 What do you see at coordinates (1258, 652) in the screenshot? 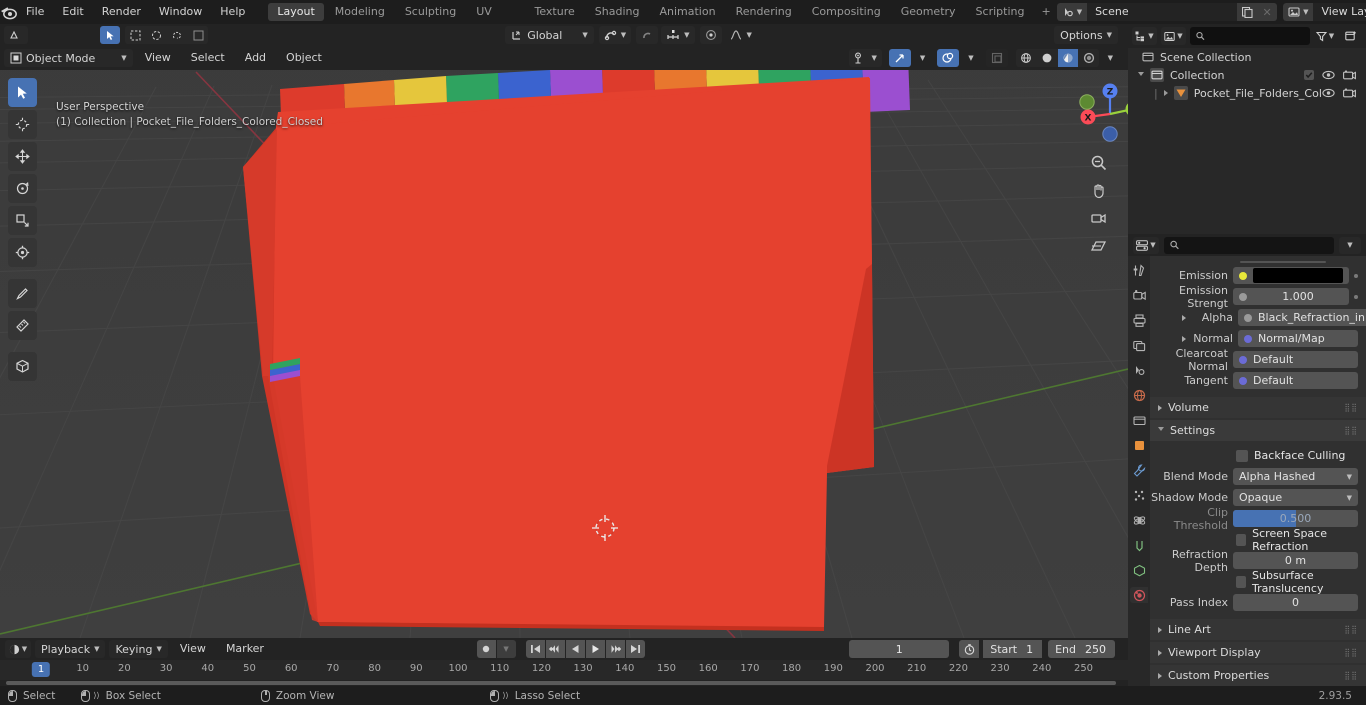
I see `panel-header-viewport-display: Viewport Display ⣿⣿` at bounding box center [1258, 652].